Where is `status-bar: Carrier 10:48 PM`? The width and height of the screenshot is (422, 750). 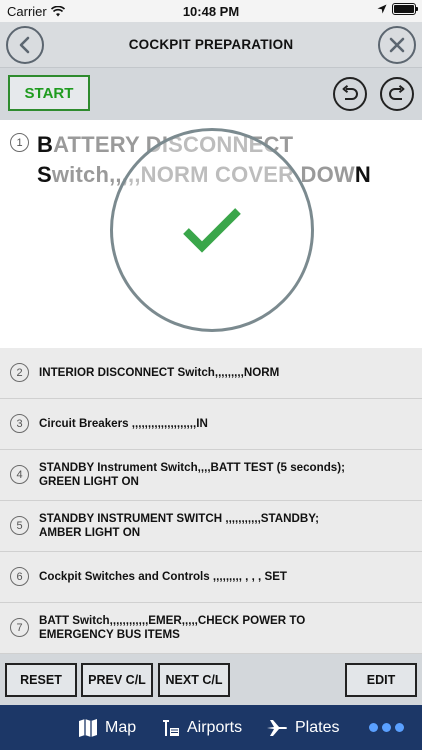 status-bar: Carrier 10:48 PM is located at coordinates (211, 11).